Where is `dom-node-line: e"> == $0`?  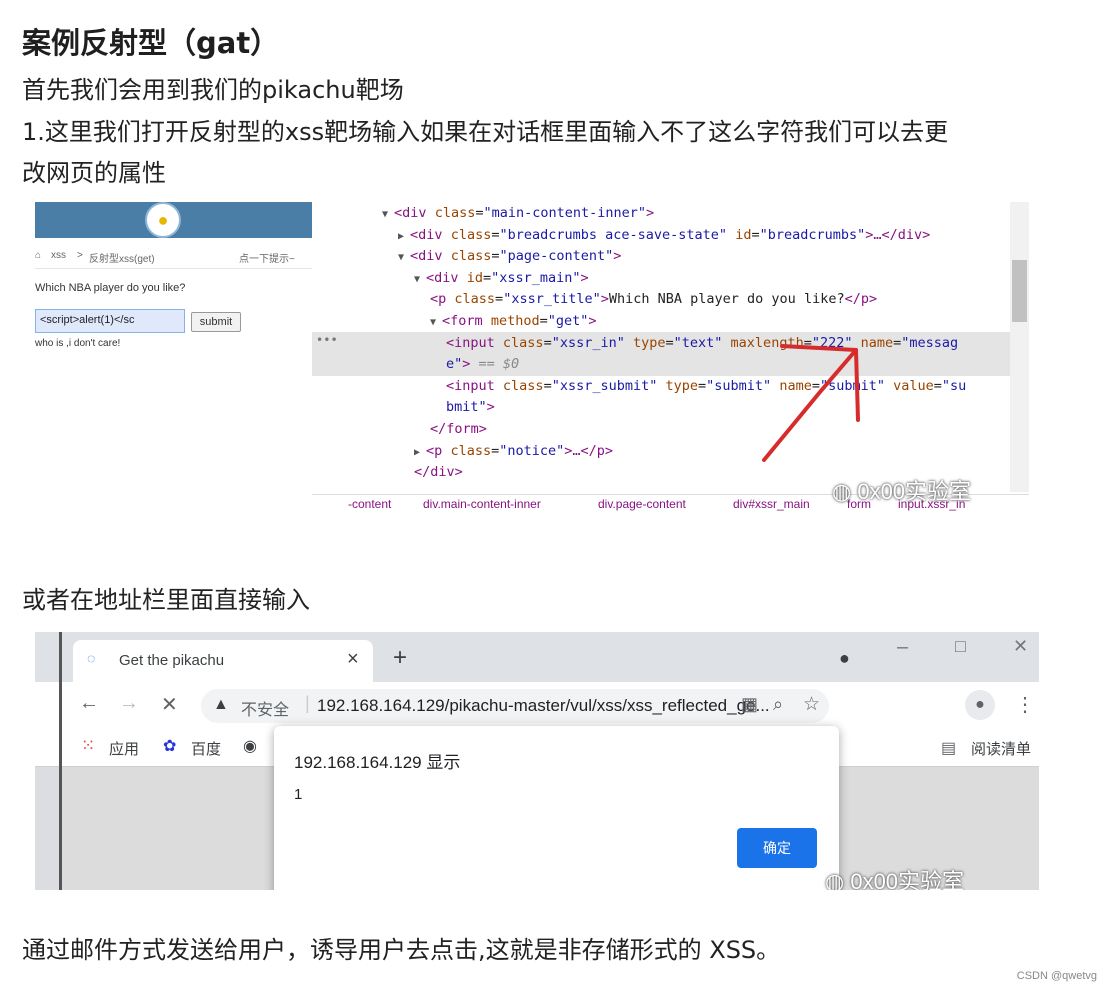
dom-node-line: e"> == $0 is located at coordinates (482, 364).